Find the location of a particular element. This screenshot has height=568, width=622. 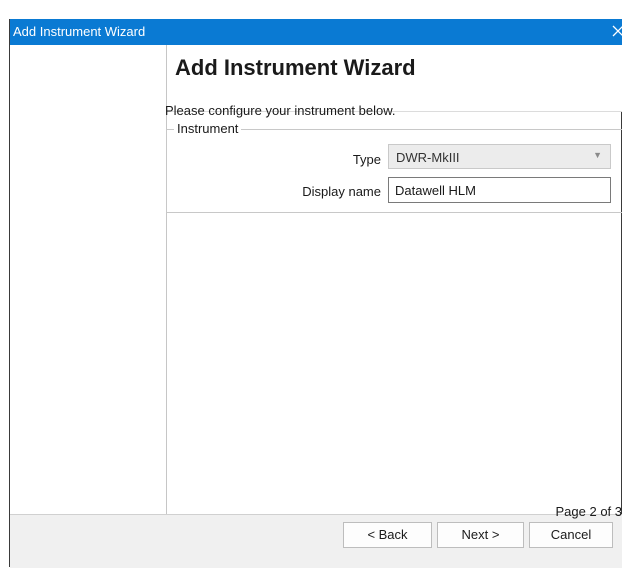

close-button is located at coordinates (615, 31).